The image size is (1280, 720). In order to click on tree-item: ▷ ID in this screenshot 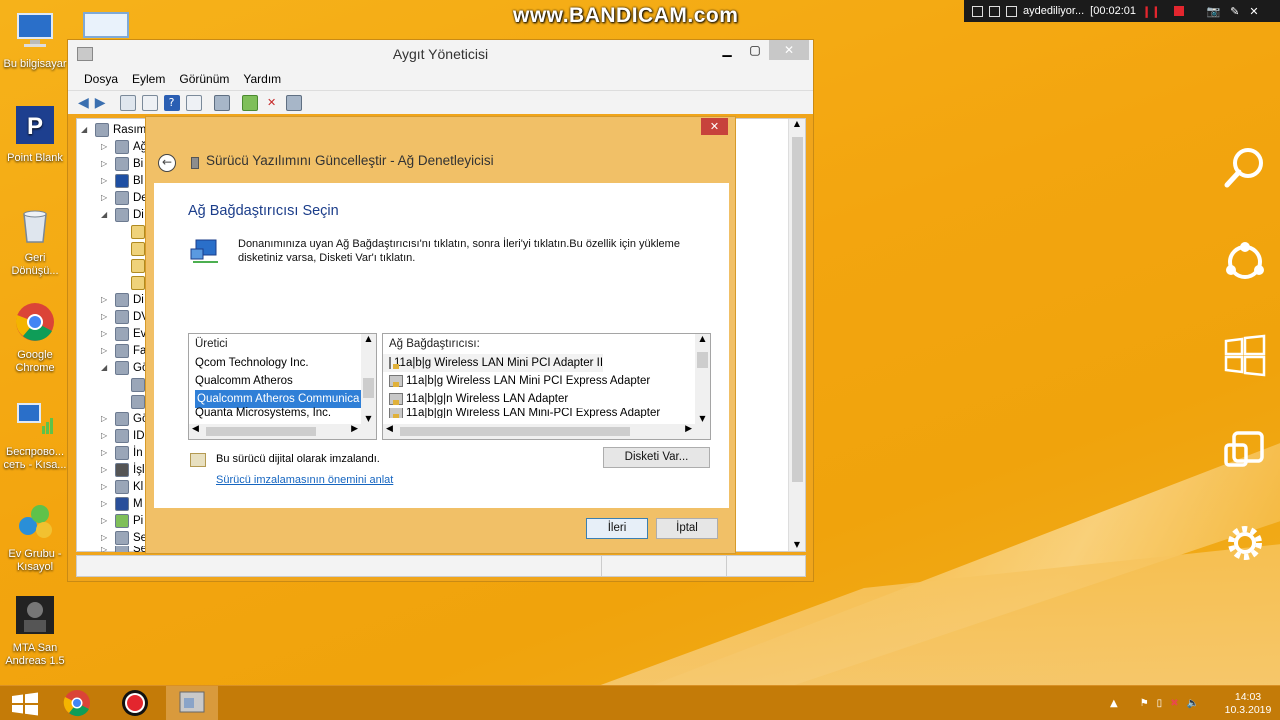, I will do `click(123, 435)`.